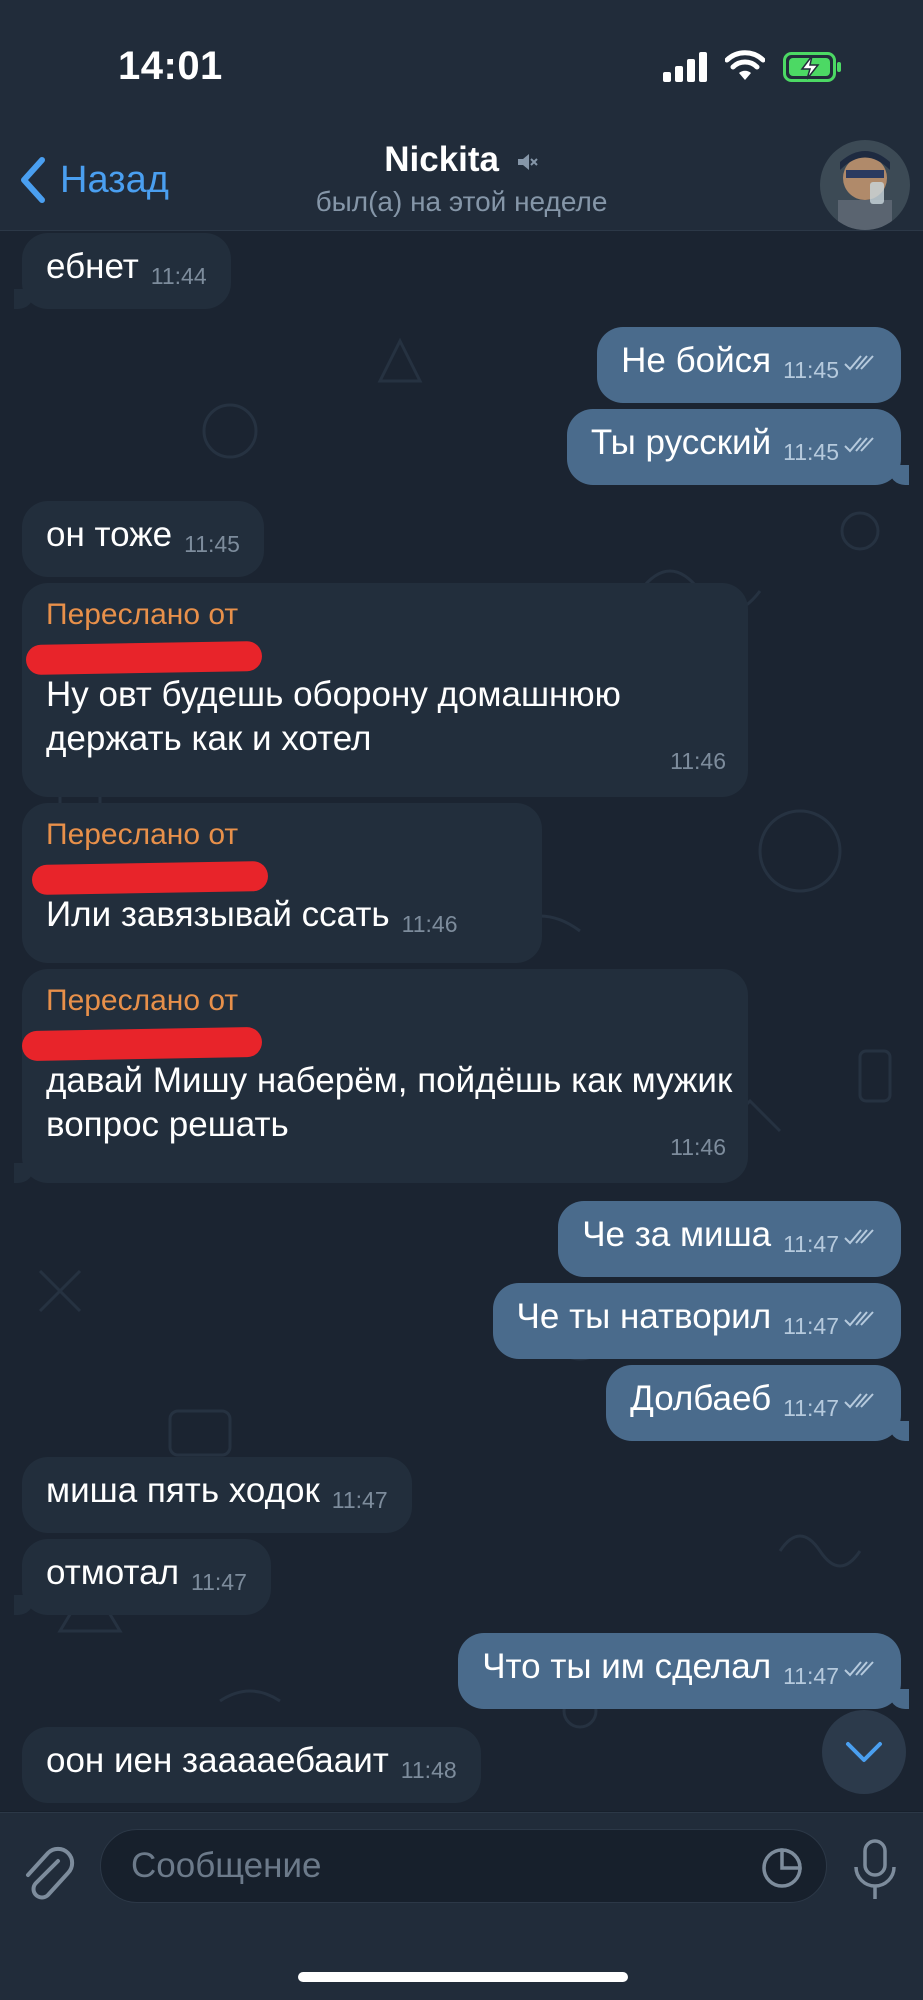  Describe the element at coordinates (782, 1868) in the screenshot. I see `sticker-icon` at that location.